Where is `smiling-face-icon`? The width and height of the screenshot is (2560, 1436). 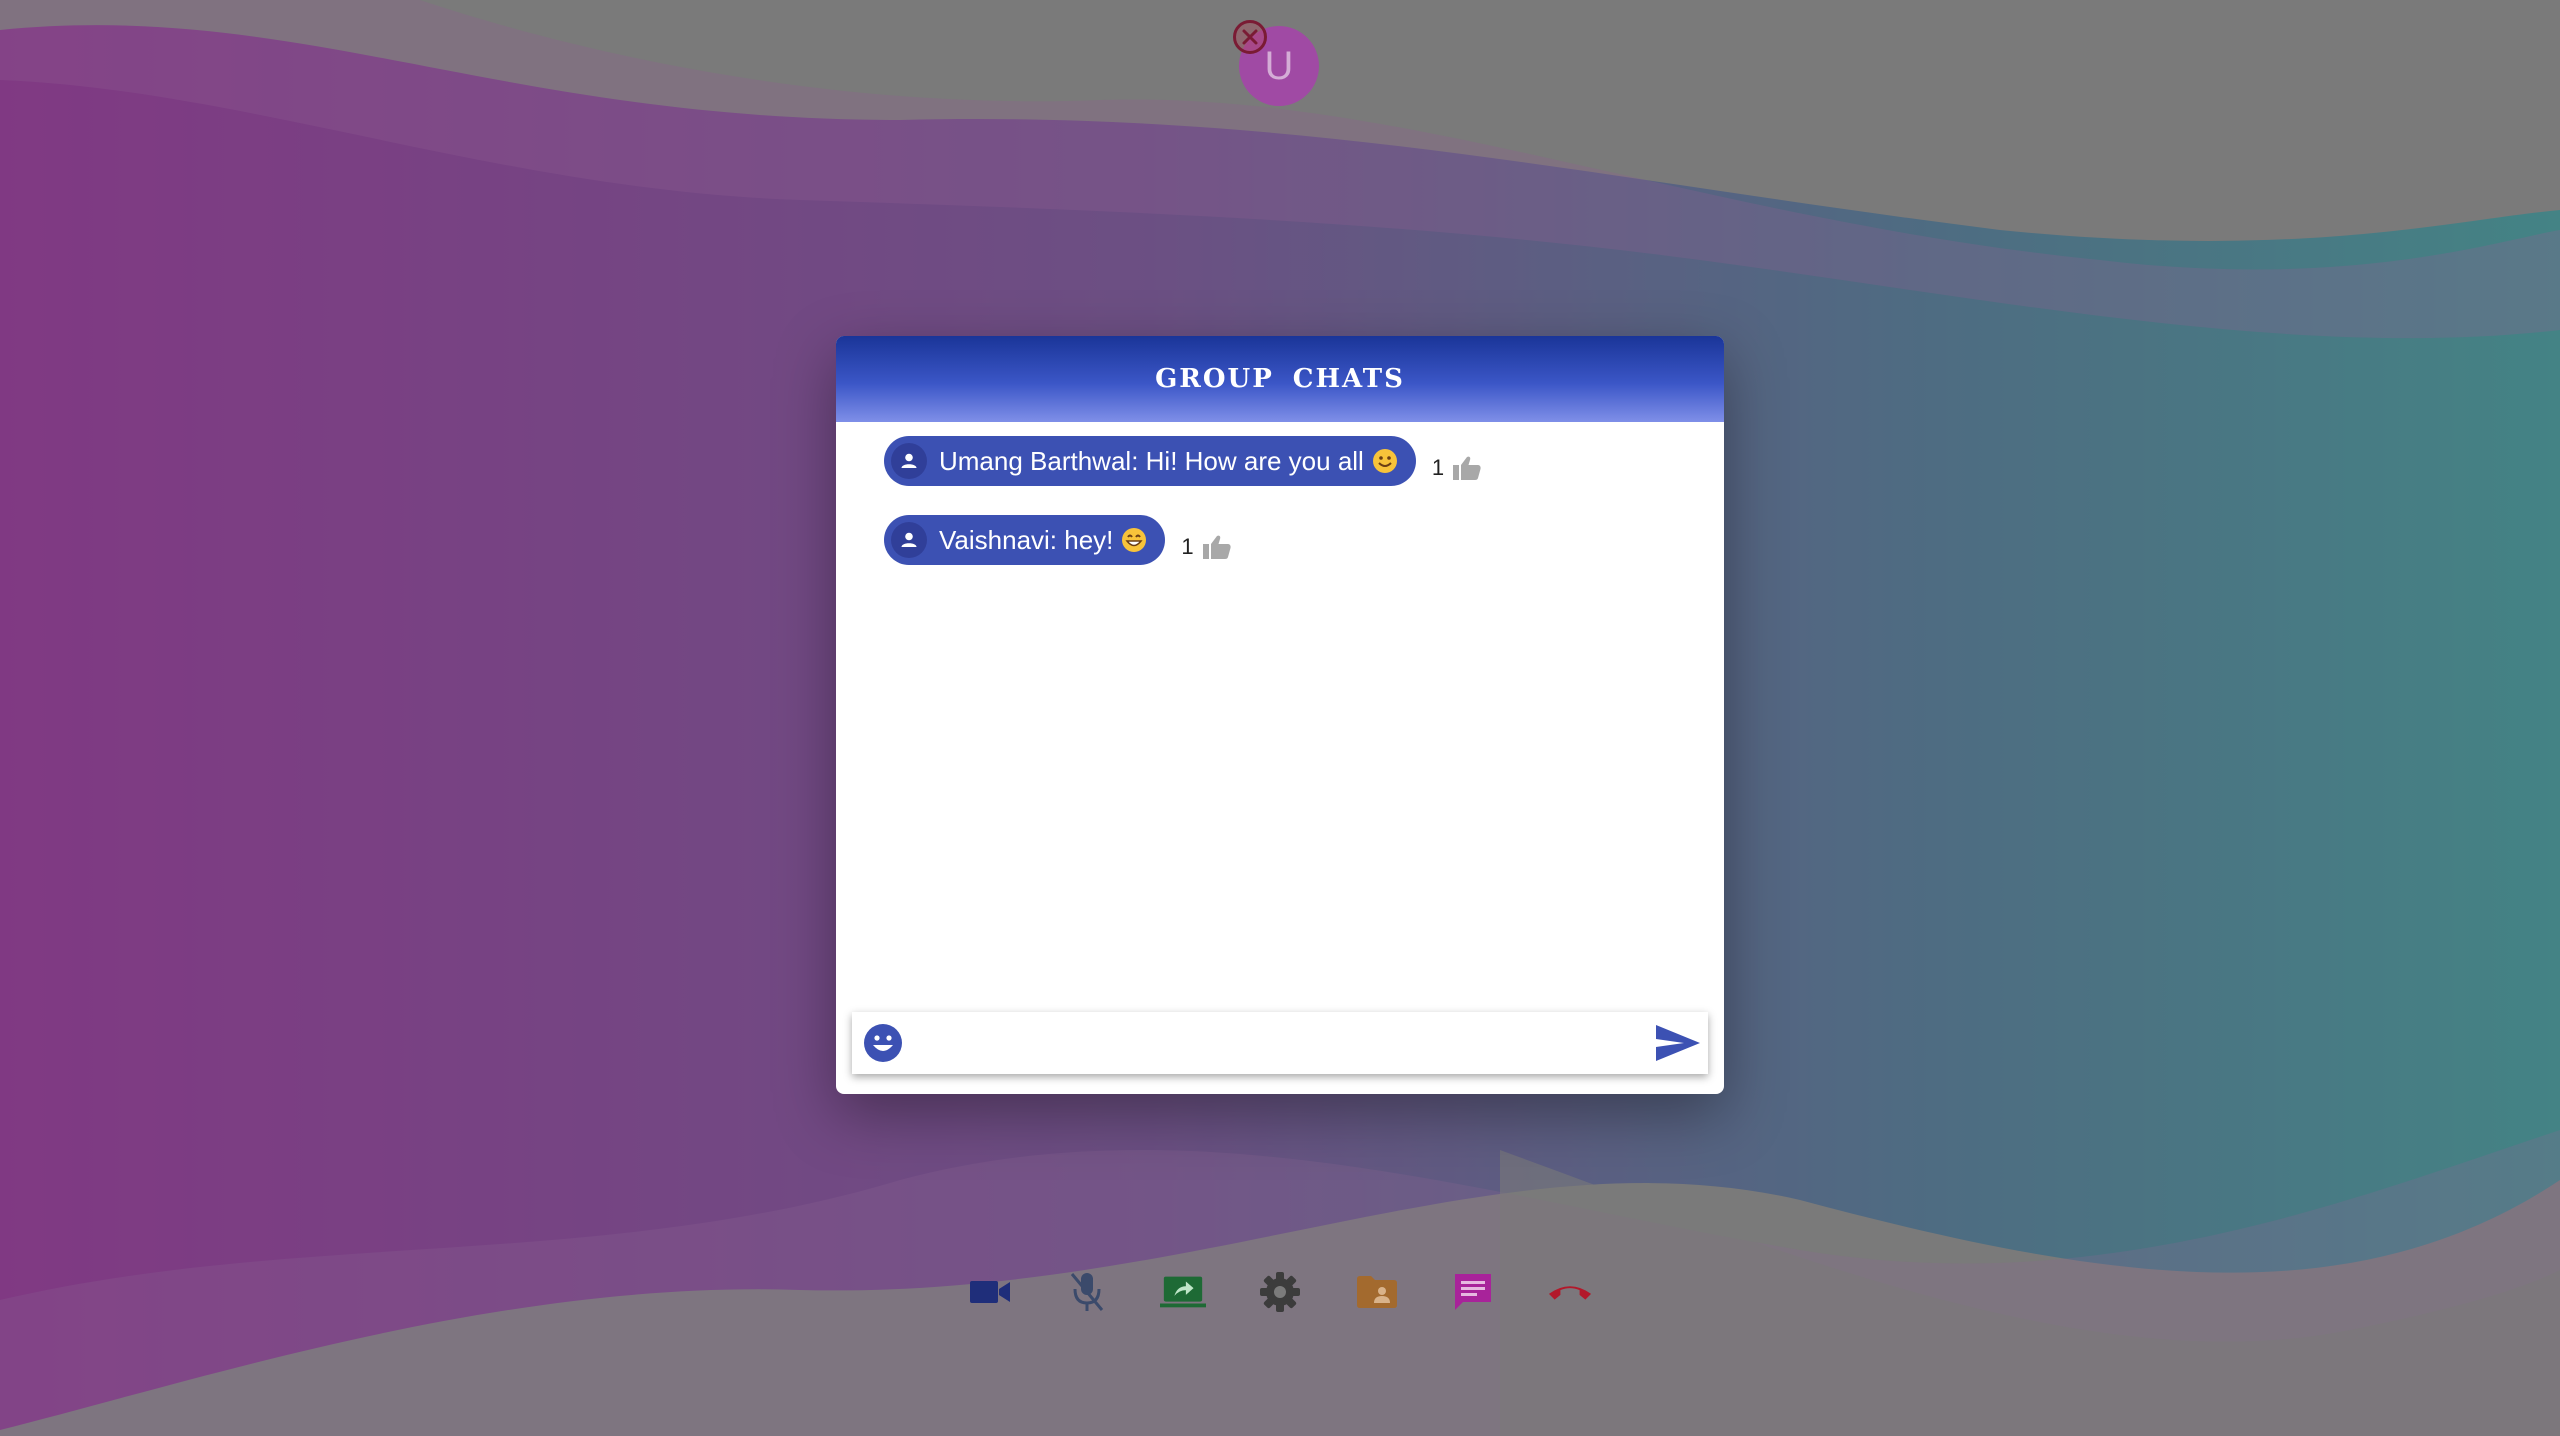
smiling-face-icon is located at coordinates (1384, 461).